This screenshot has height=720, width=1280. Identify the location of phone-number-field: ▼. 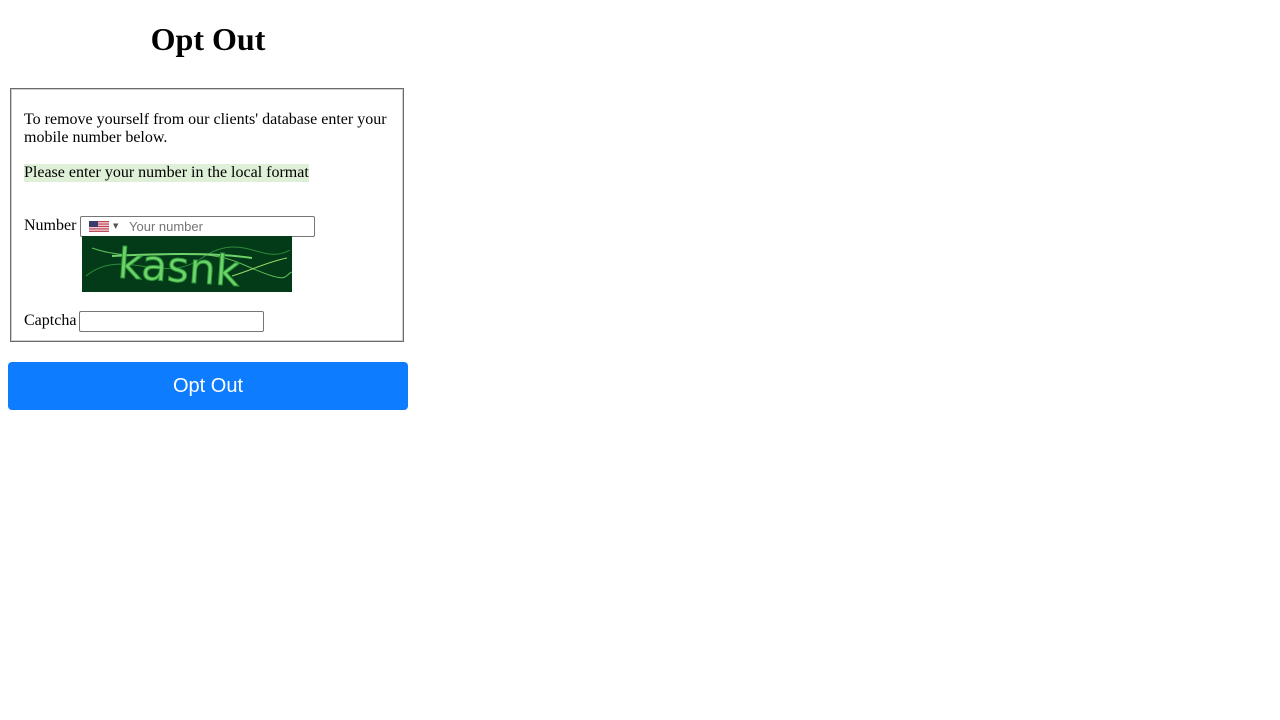
(197, 226).